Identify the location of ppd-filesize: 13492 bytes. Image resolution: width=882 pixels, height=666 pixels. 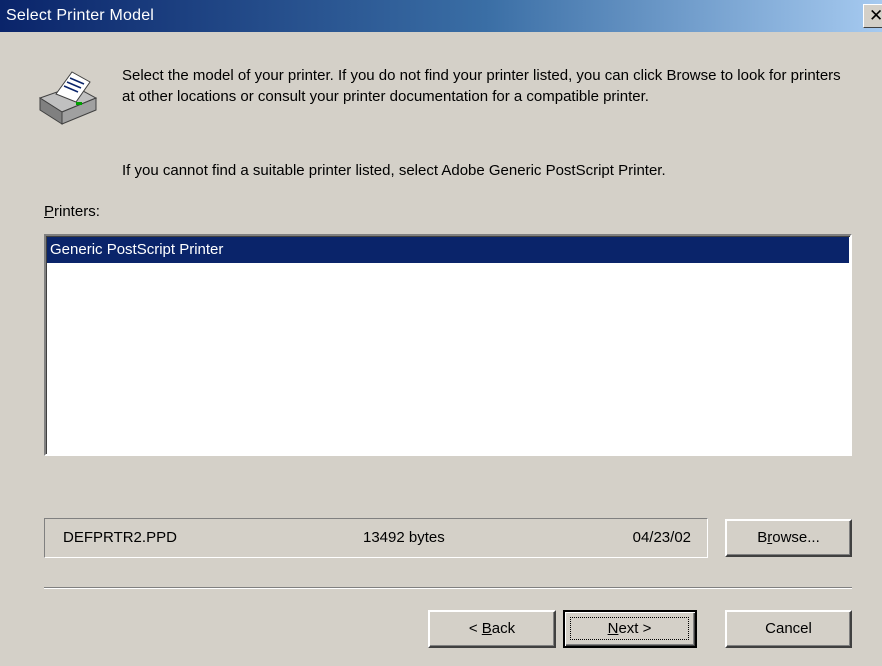
(404, 537).